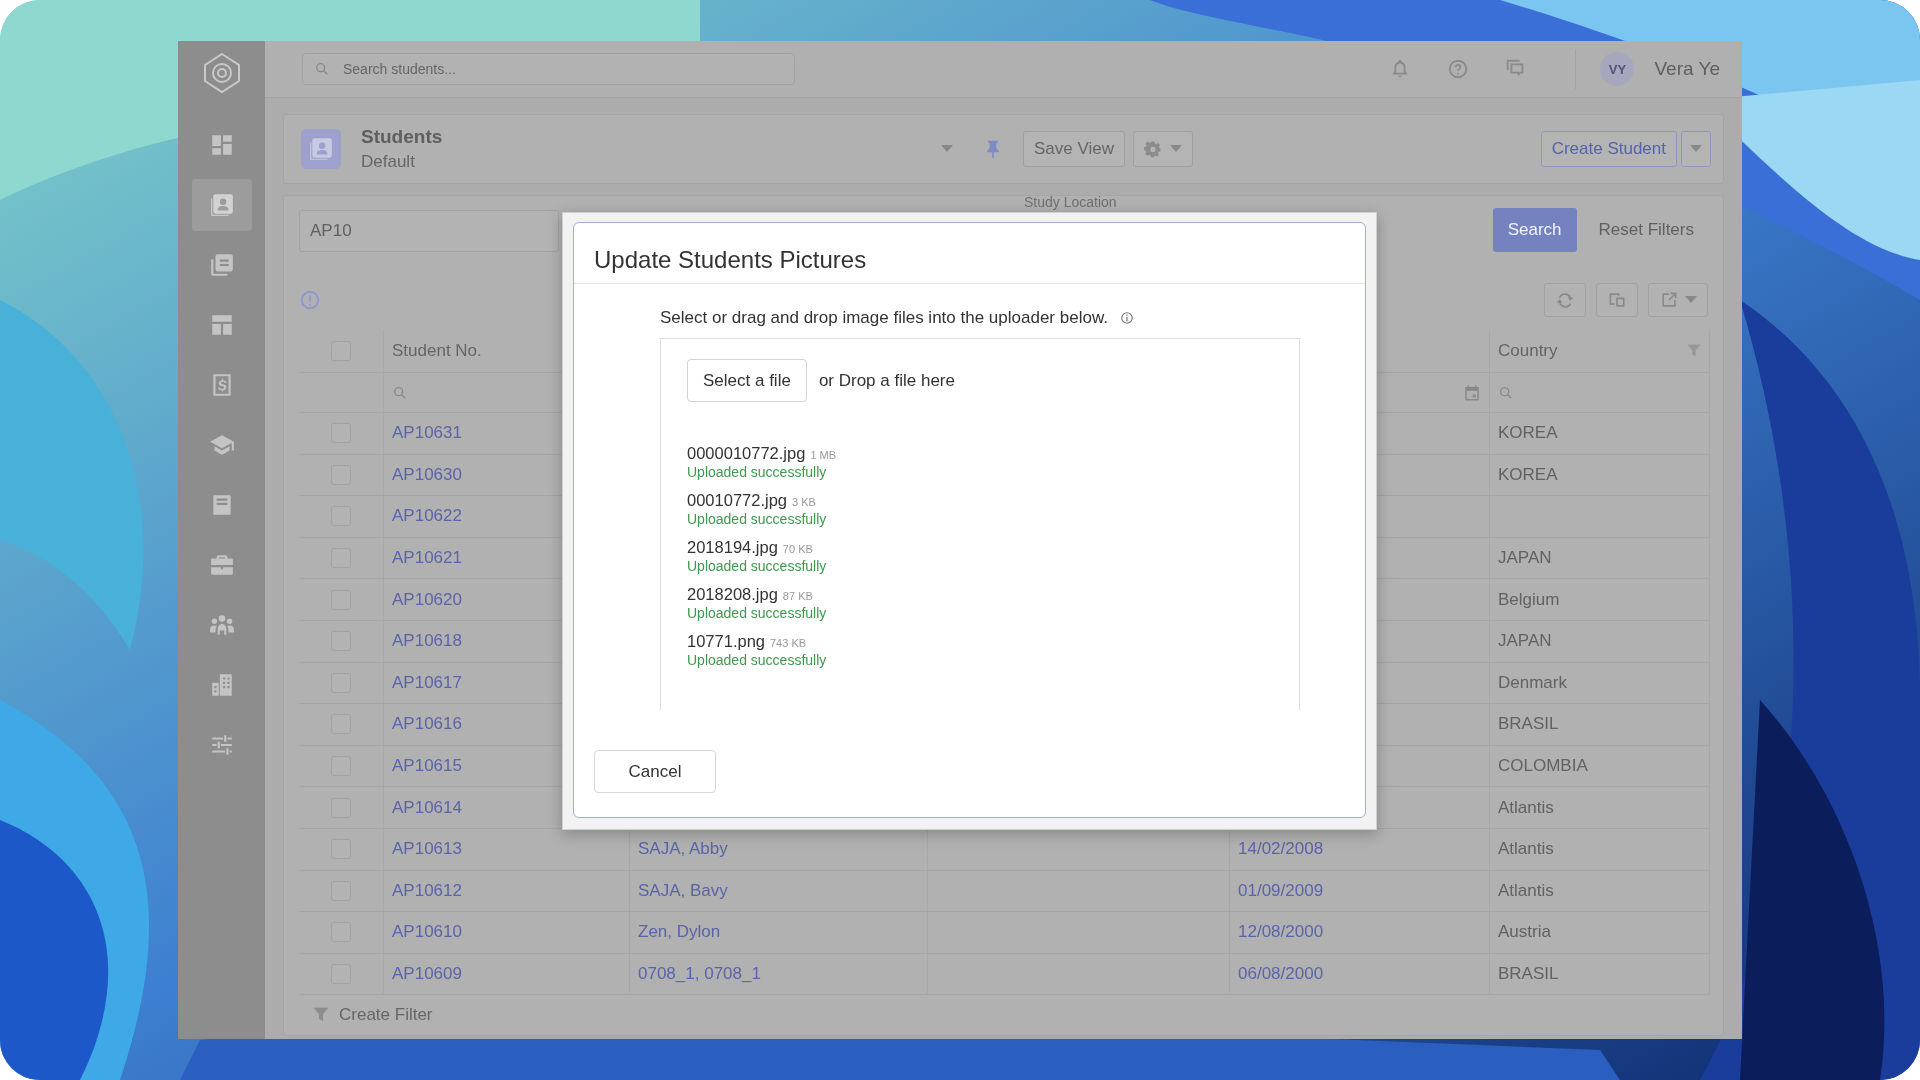 The height and width of the screenshot is (1080, 1920). I want to click on upload-area, so click(980, 524).